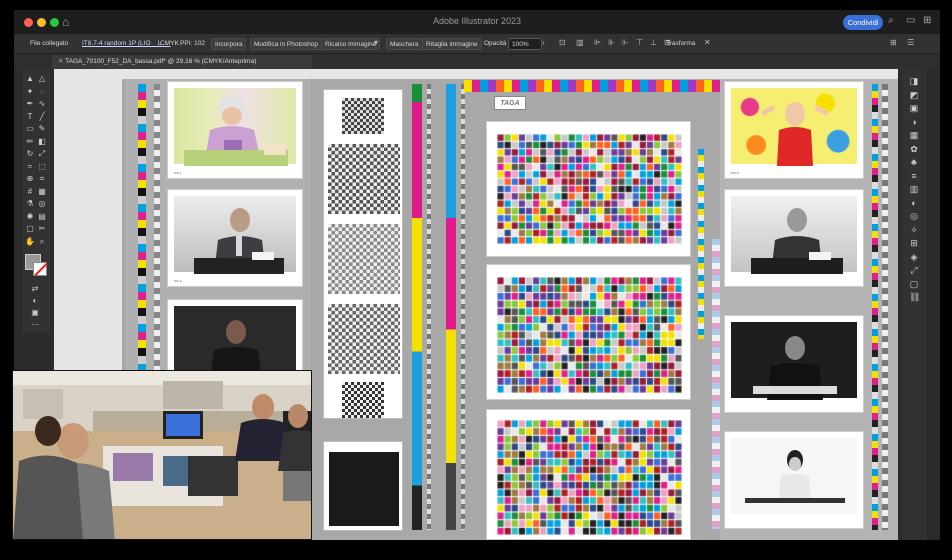 The width and height of the screenshot is (952, 560). What do you see at coordinates (914, 243) in the screenshot?
I see `align-panel-icon: ⊞` at bounding box center [914, 243].